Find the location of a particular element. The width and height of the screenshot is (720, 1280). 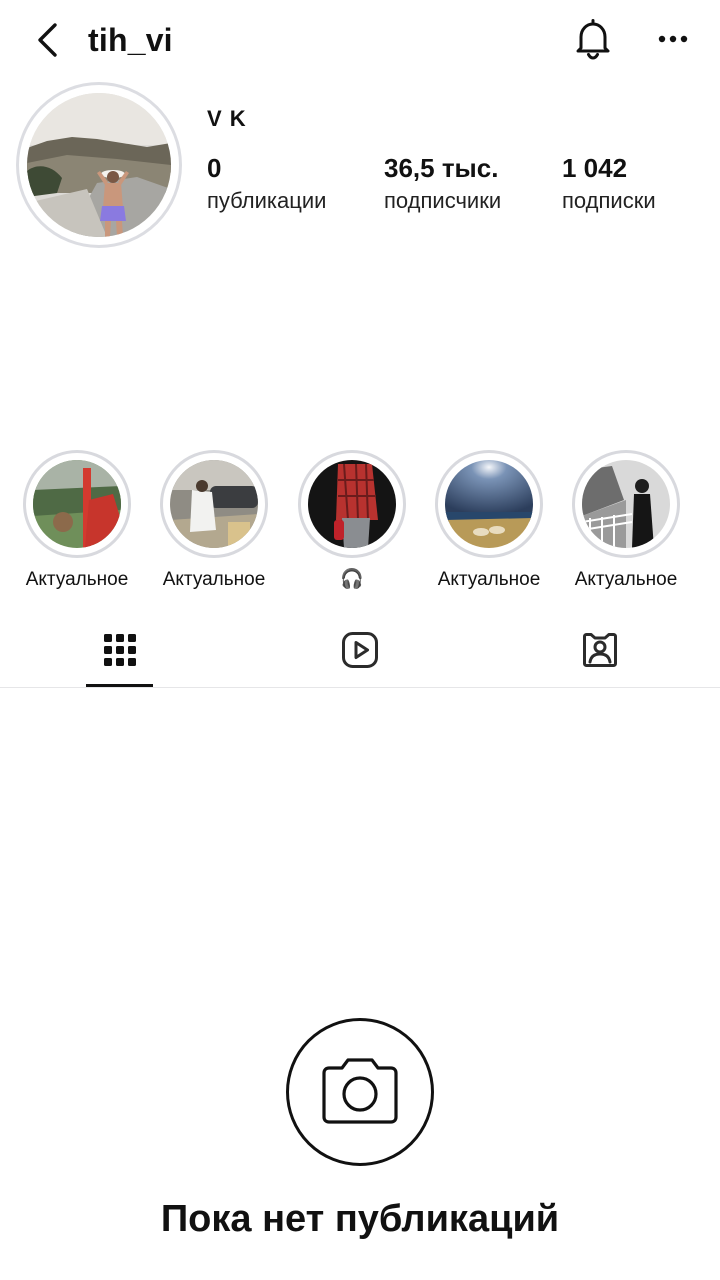

tab-posts-grid is located at coordinates (120, 650).